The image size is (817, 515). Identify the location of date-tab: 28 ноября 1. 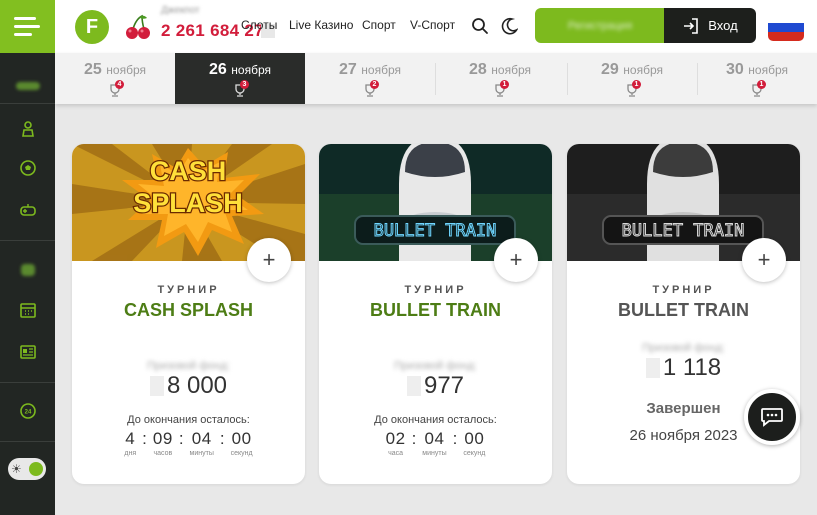
(500, 78).